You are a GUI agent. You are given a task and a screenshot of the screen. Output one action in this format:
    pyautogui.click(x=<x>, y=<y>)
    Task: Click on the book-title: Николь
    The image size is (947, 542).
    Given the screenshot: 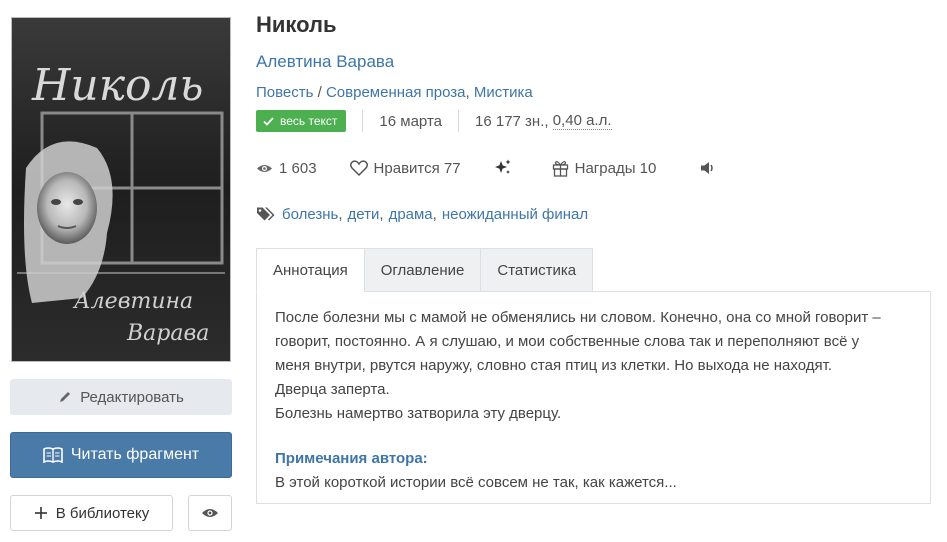 What is the action you would take?
    pyautogui.click(x=296, y=24)
    